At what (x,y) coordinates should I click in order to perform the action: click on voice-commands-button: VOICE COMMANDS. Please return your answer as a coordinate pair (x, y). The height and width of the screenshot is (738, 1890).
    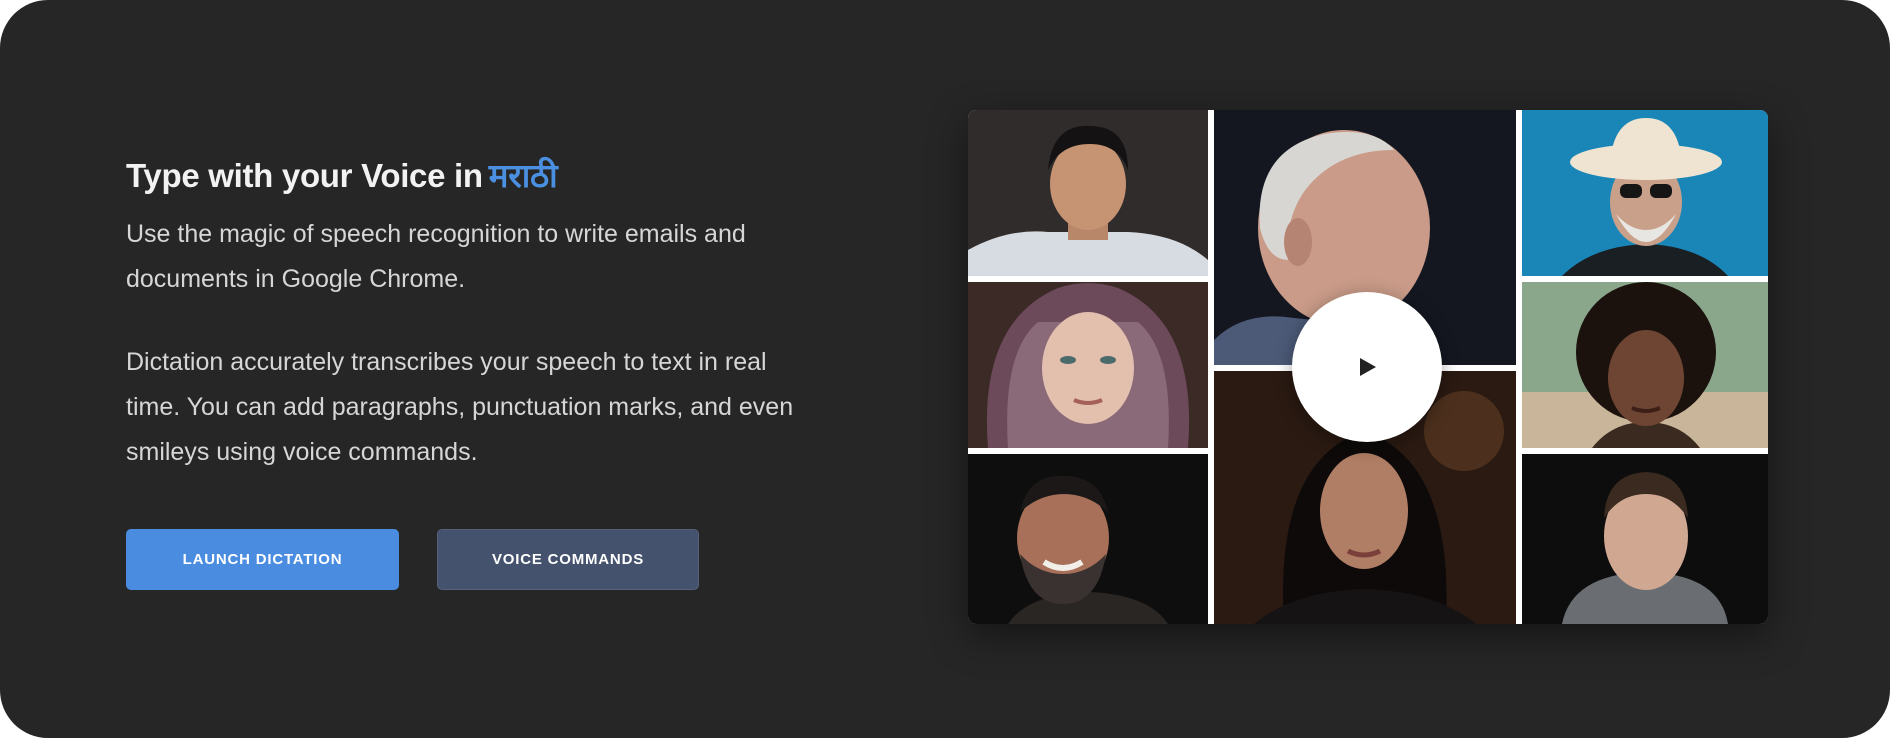
    Looking at the image, I should click on (568, 559).